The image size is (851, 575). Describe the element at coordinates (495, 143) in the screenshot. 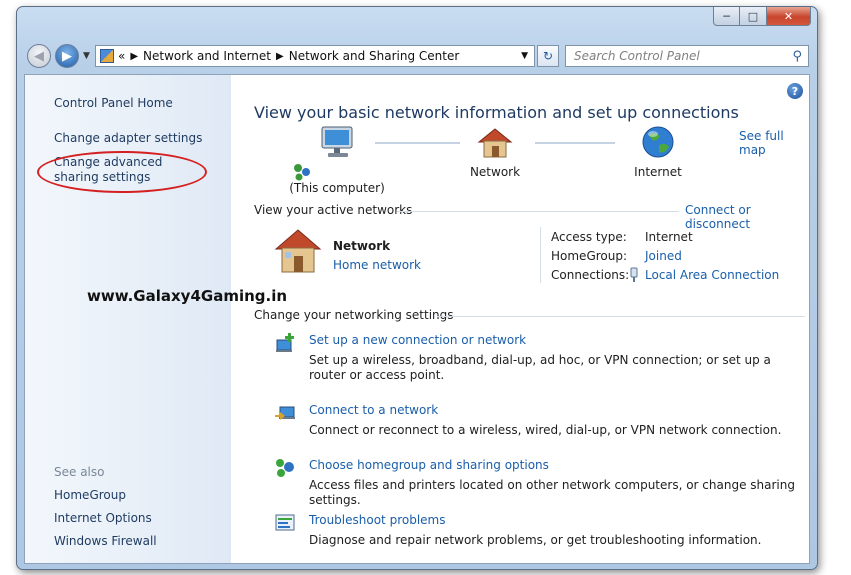

I see `house-icon` at that location.